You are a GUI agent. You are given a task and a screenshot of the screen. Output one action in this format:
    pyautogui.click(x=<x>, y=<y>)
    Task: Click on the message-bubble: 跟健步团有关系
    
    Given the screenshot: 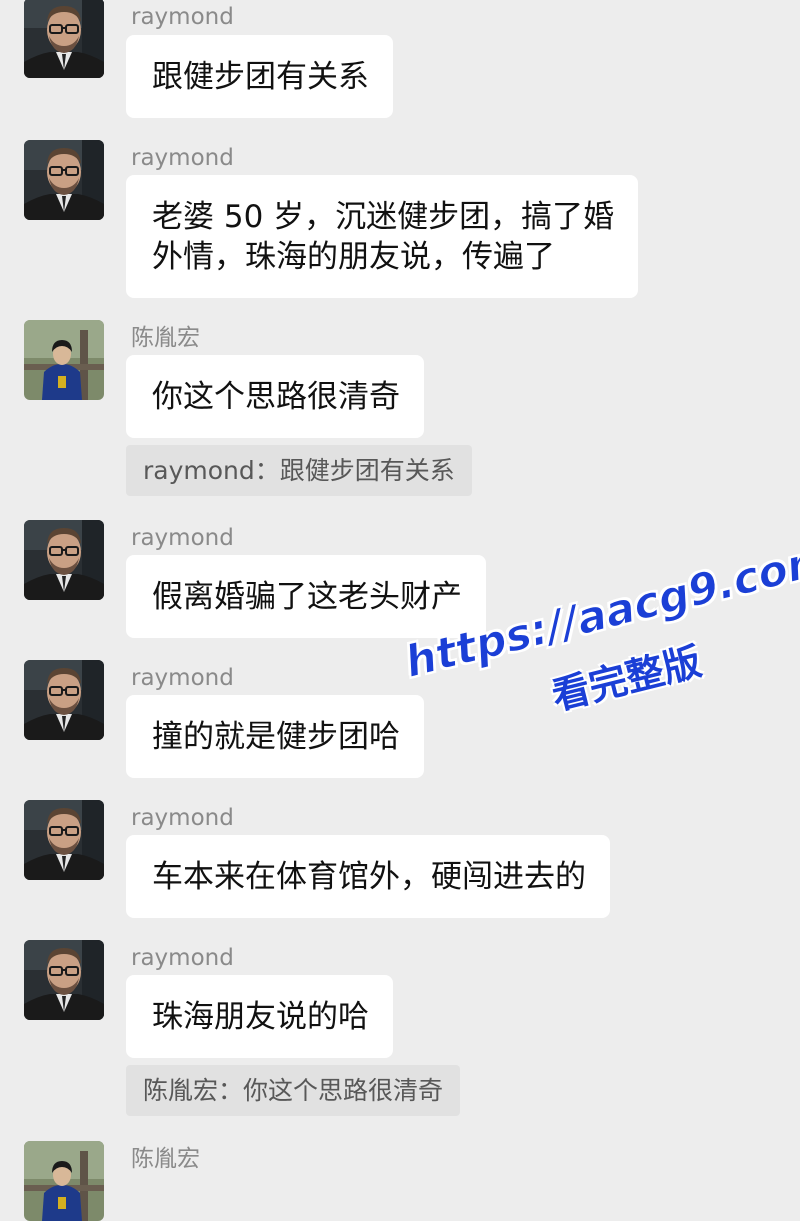 What is the action you would take?
    pyautogui.click(x=259, y=76)
    